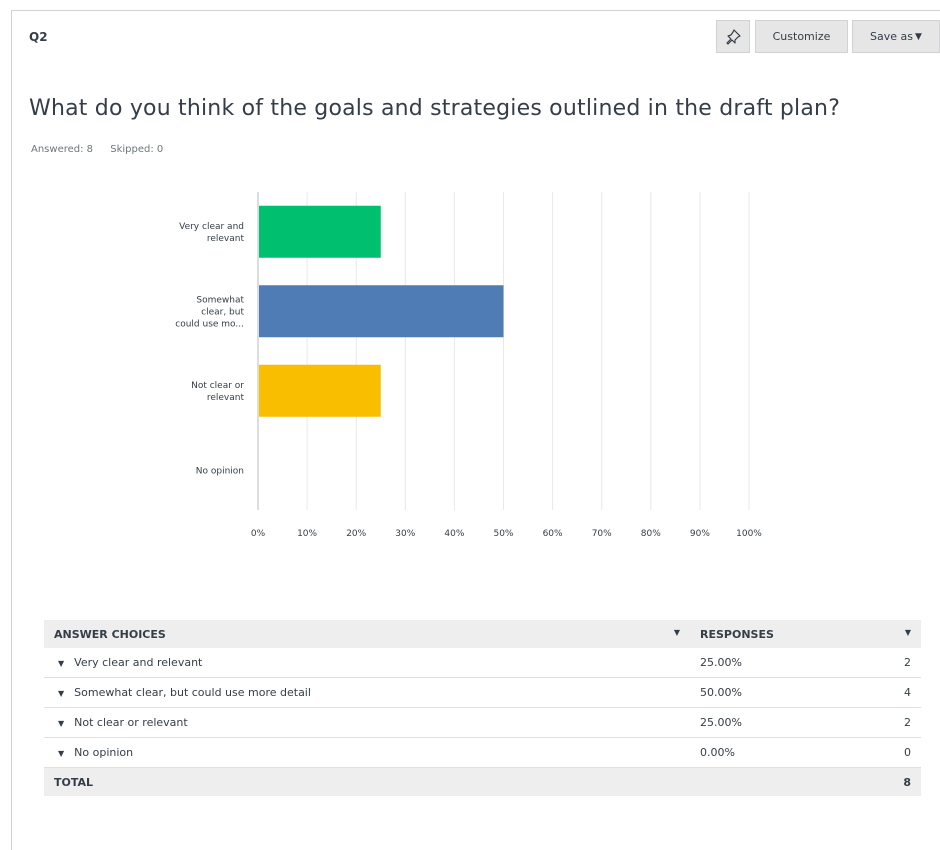  What do you see at coordinates (131, 722) in the screenshot?
I see `choice-label: Not clear or relevant` at bounding box center [131, 722].